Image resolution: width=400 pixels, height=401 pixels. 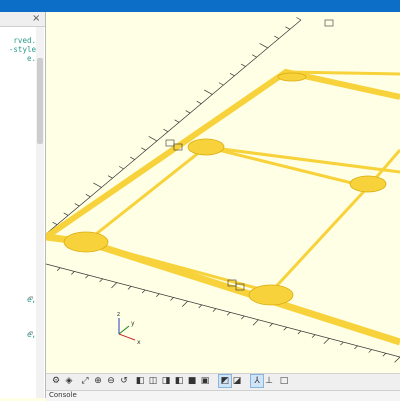 What do you see at coordinates (23, 205) in the screenshot?
I see `code-editor-panel: × rved. -style e. e, e, ⊖ ⊖` at bounding box center [23, 205].